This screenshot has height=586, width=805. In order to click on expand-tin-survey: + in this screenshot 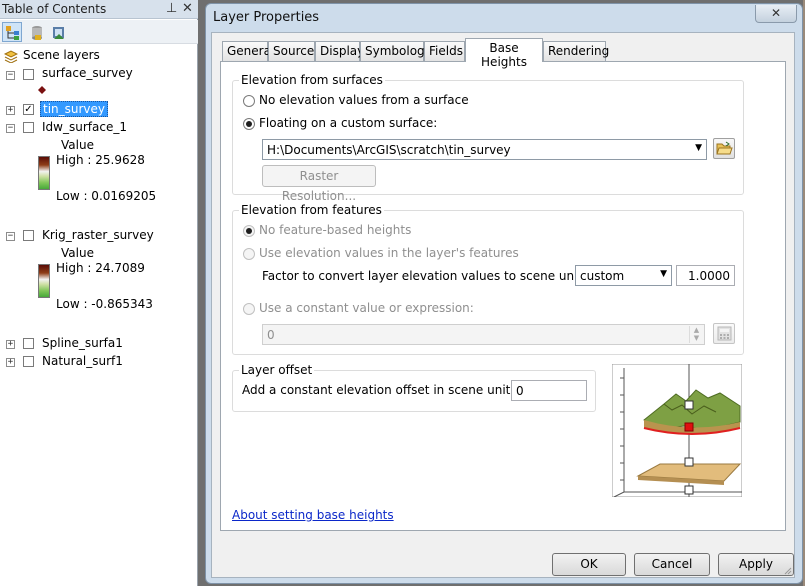, I will do `click(10, 110)`.